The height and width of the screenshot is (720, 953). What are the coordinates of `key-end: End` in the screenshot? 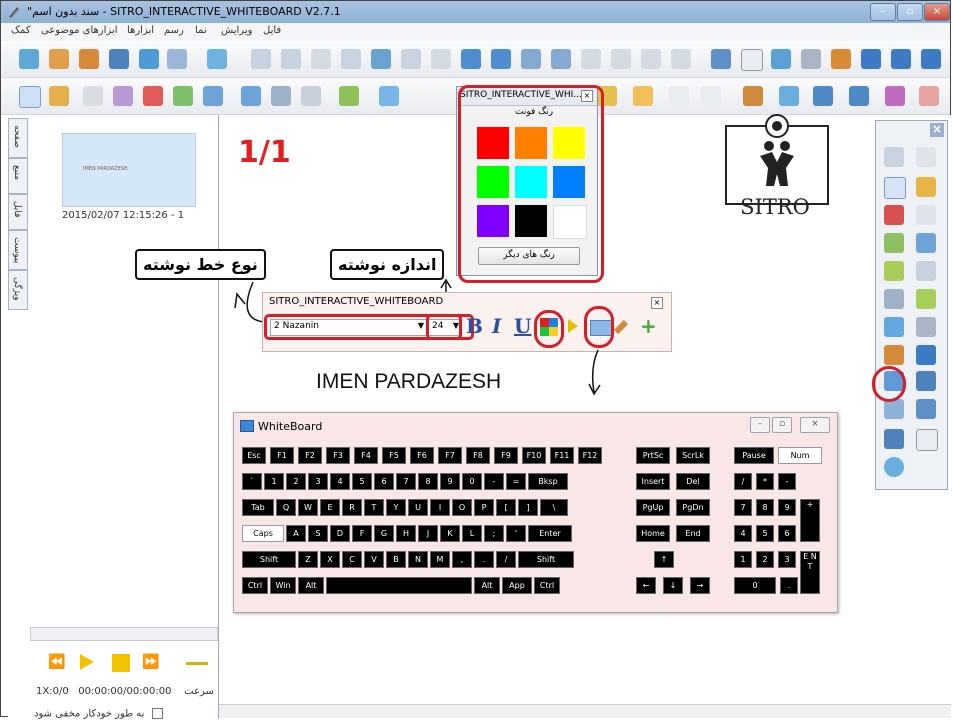 It's located at (693, 533).